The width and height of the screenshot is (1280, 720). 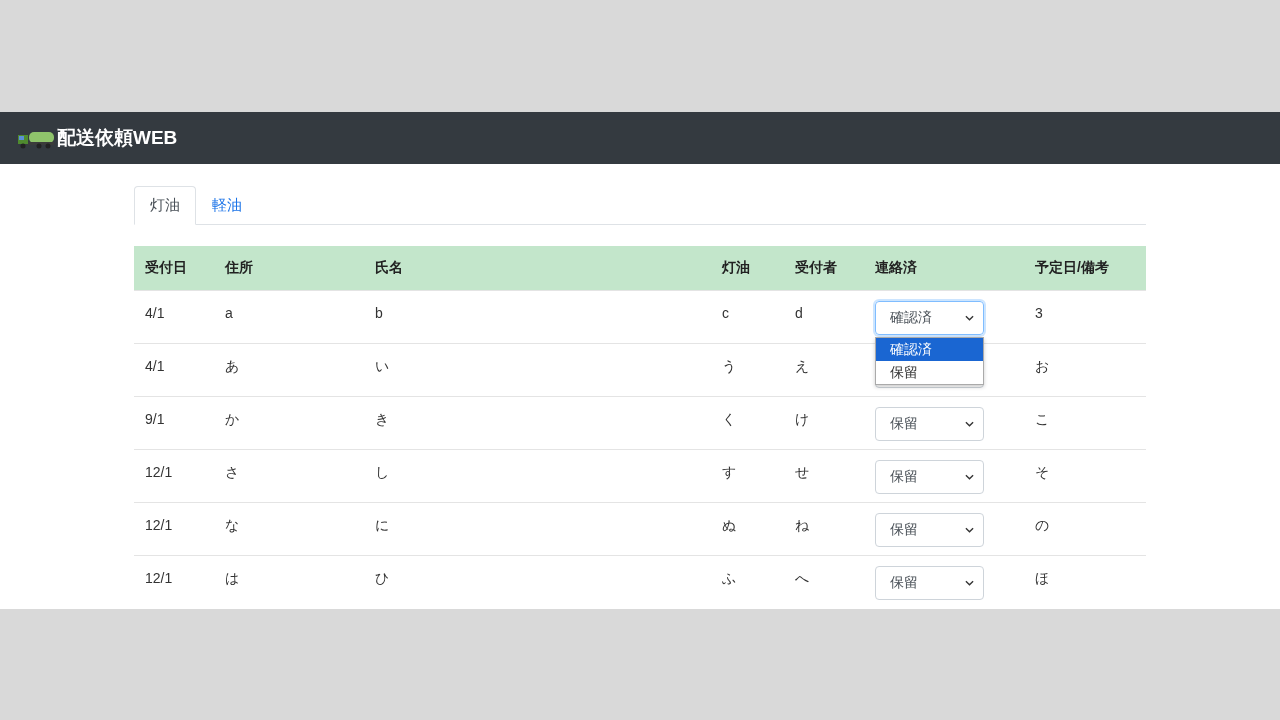 What do you see at coordinates (382, 579) in the screenshot?
I see `table-cell: ひ` at bounding box center [382, 579].